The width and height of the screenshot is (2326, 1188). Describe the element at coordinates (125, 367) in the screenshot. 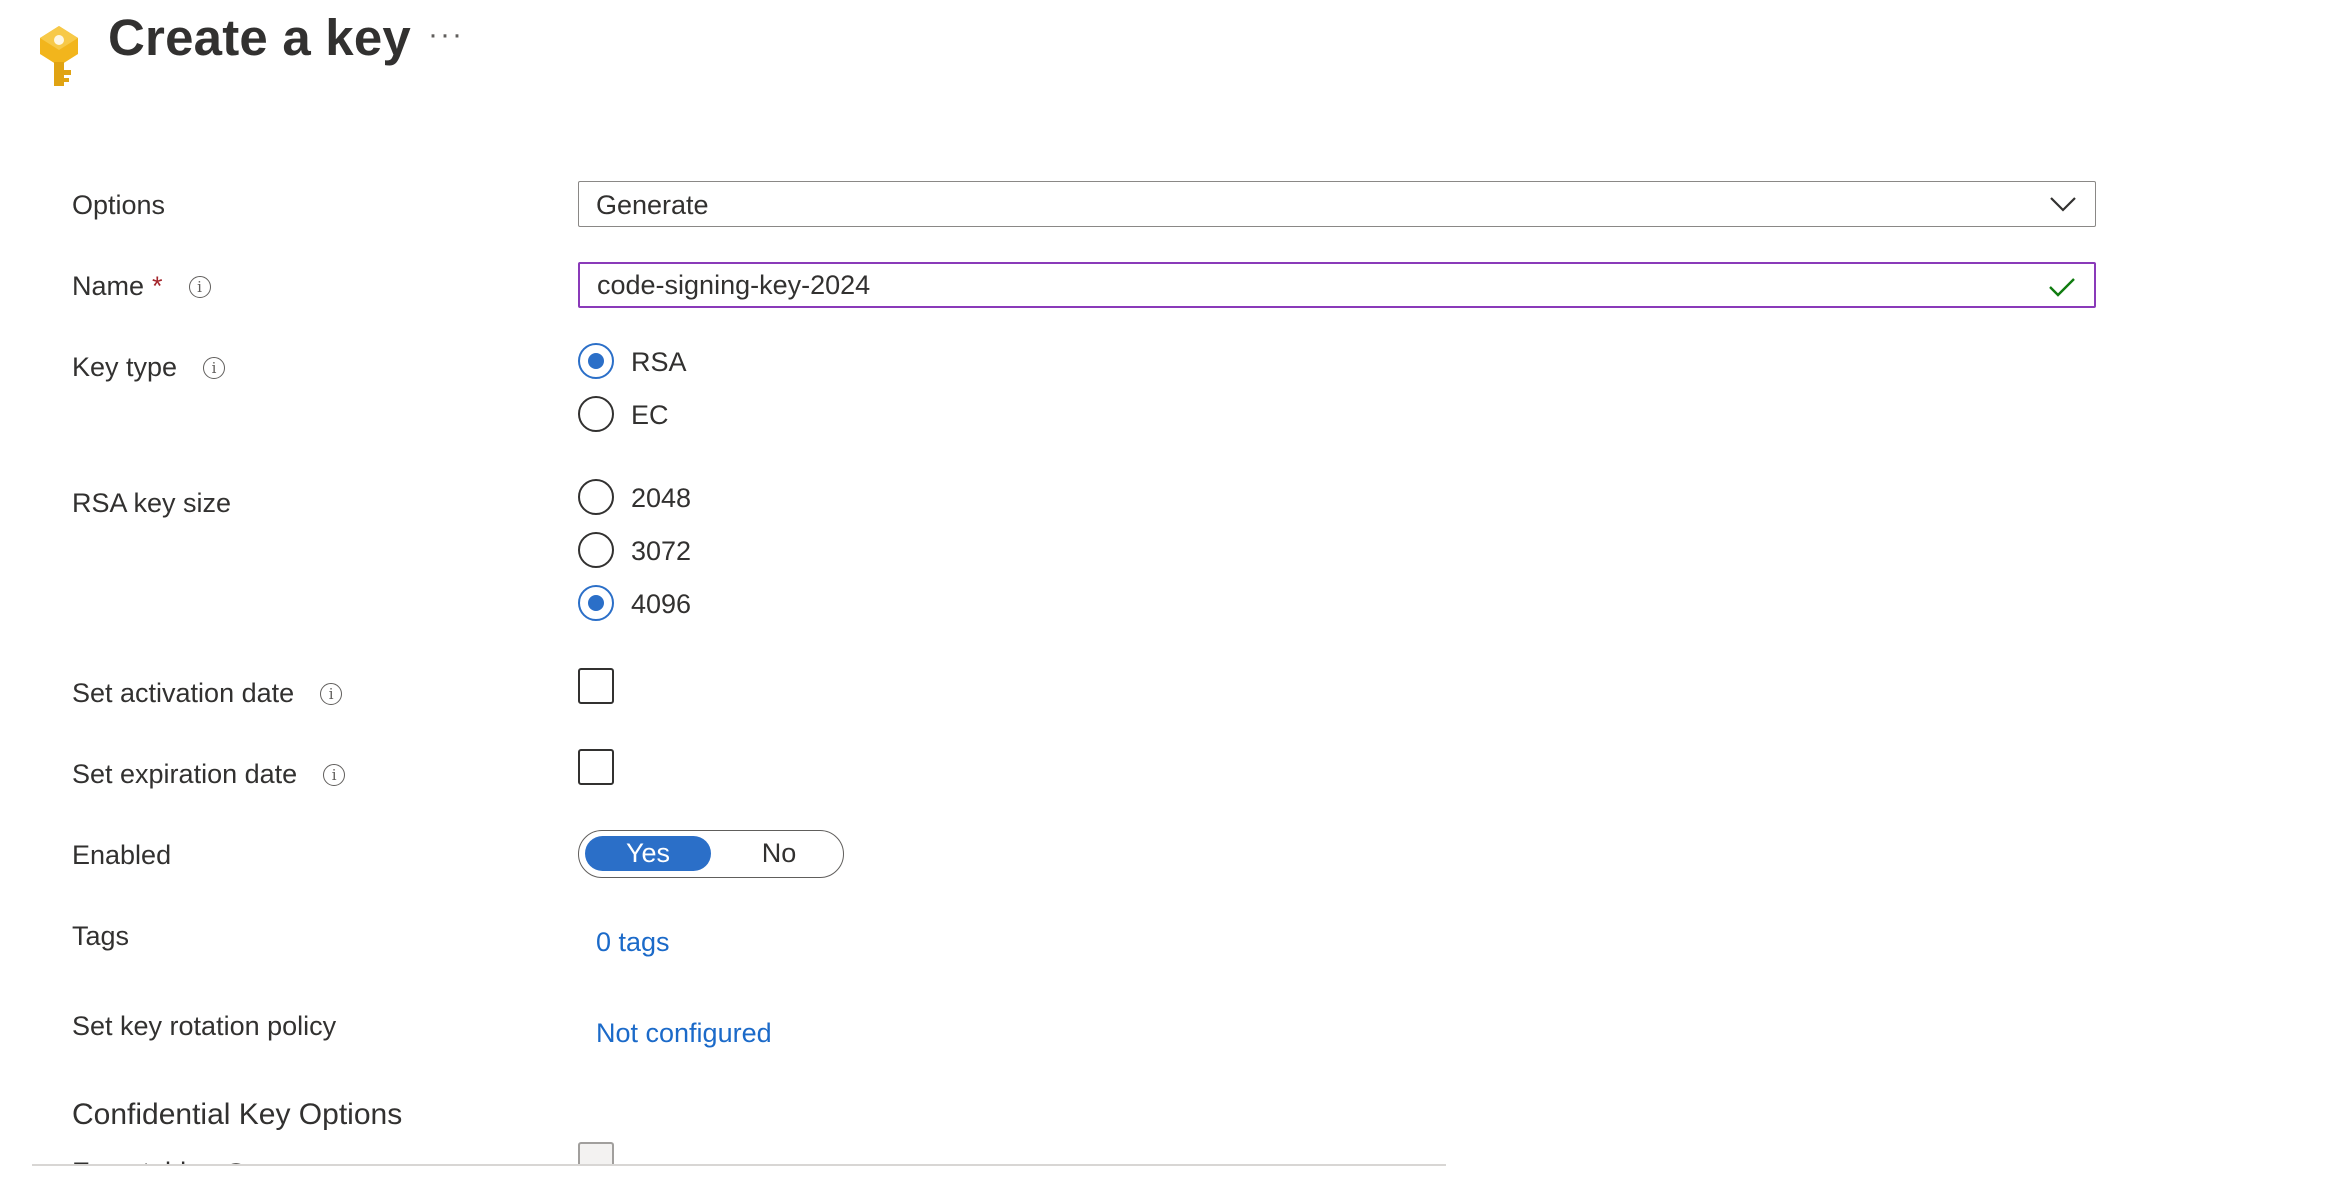

I see `key-type-label-text: Key type` at that location.